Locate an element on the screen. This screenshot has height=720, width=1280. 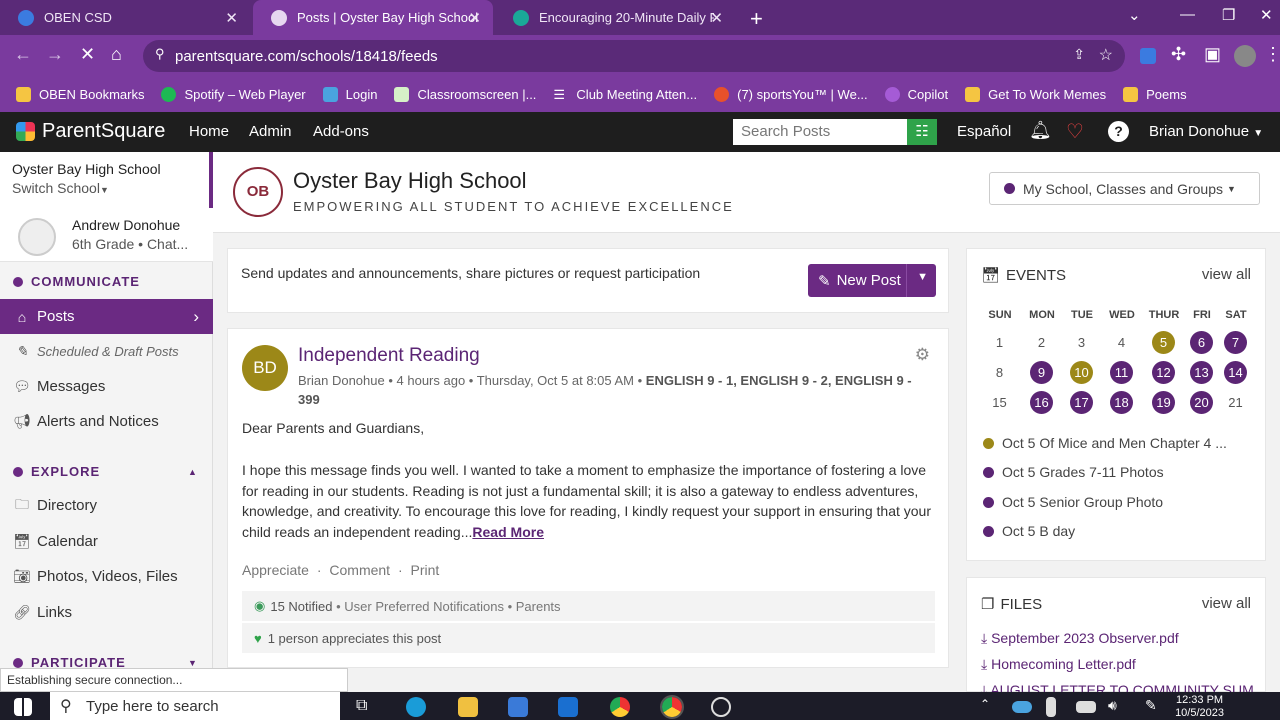
calendar-day: 20 is located at coordinates (1201, 402).